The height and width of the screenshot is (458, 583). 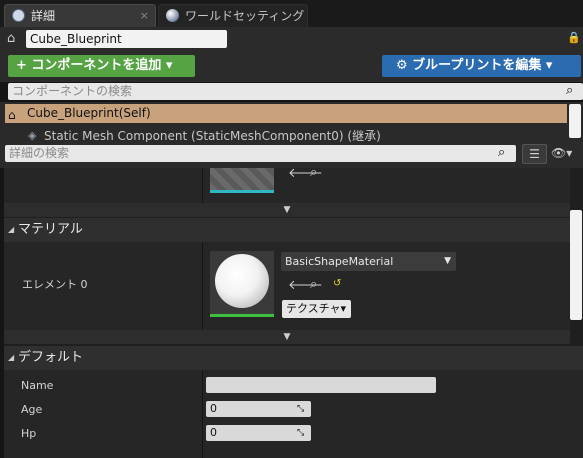 What do you see at coordinates (339, 261) in the screenshot?
I see `material-value: BasicShapeMaterial` at bounding box center [339, 261].